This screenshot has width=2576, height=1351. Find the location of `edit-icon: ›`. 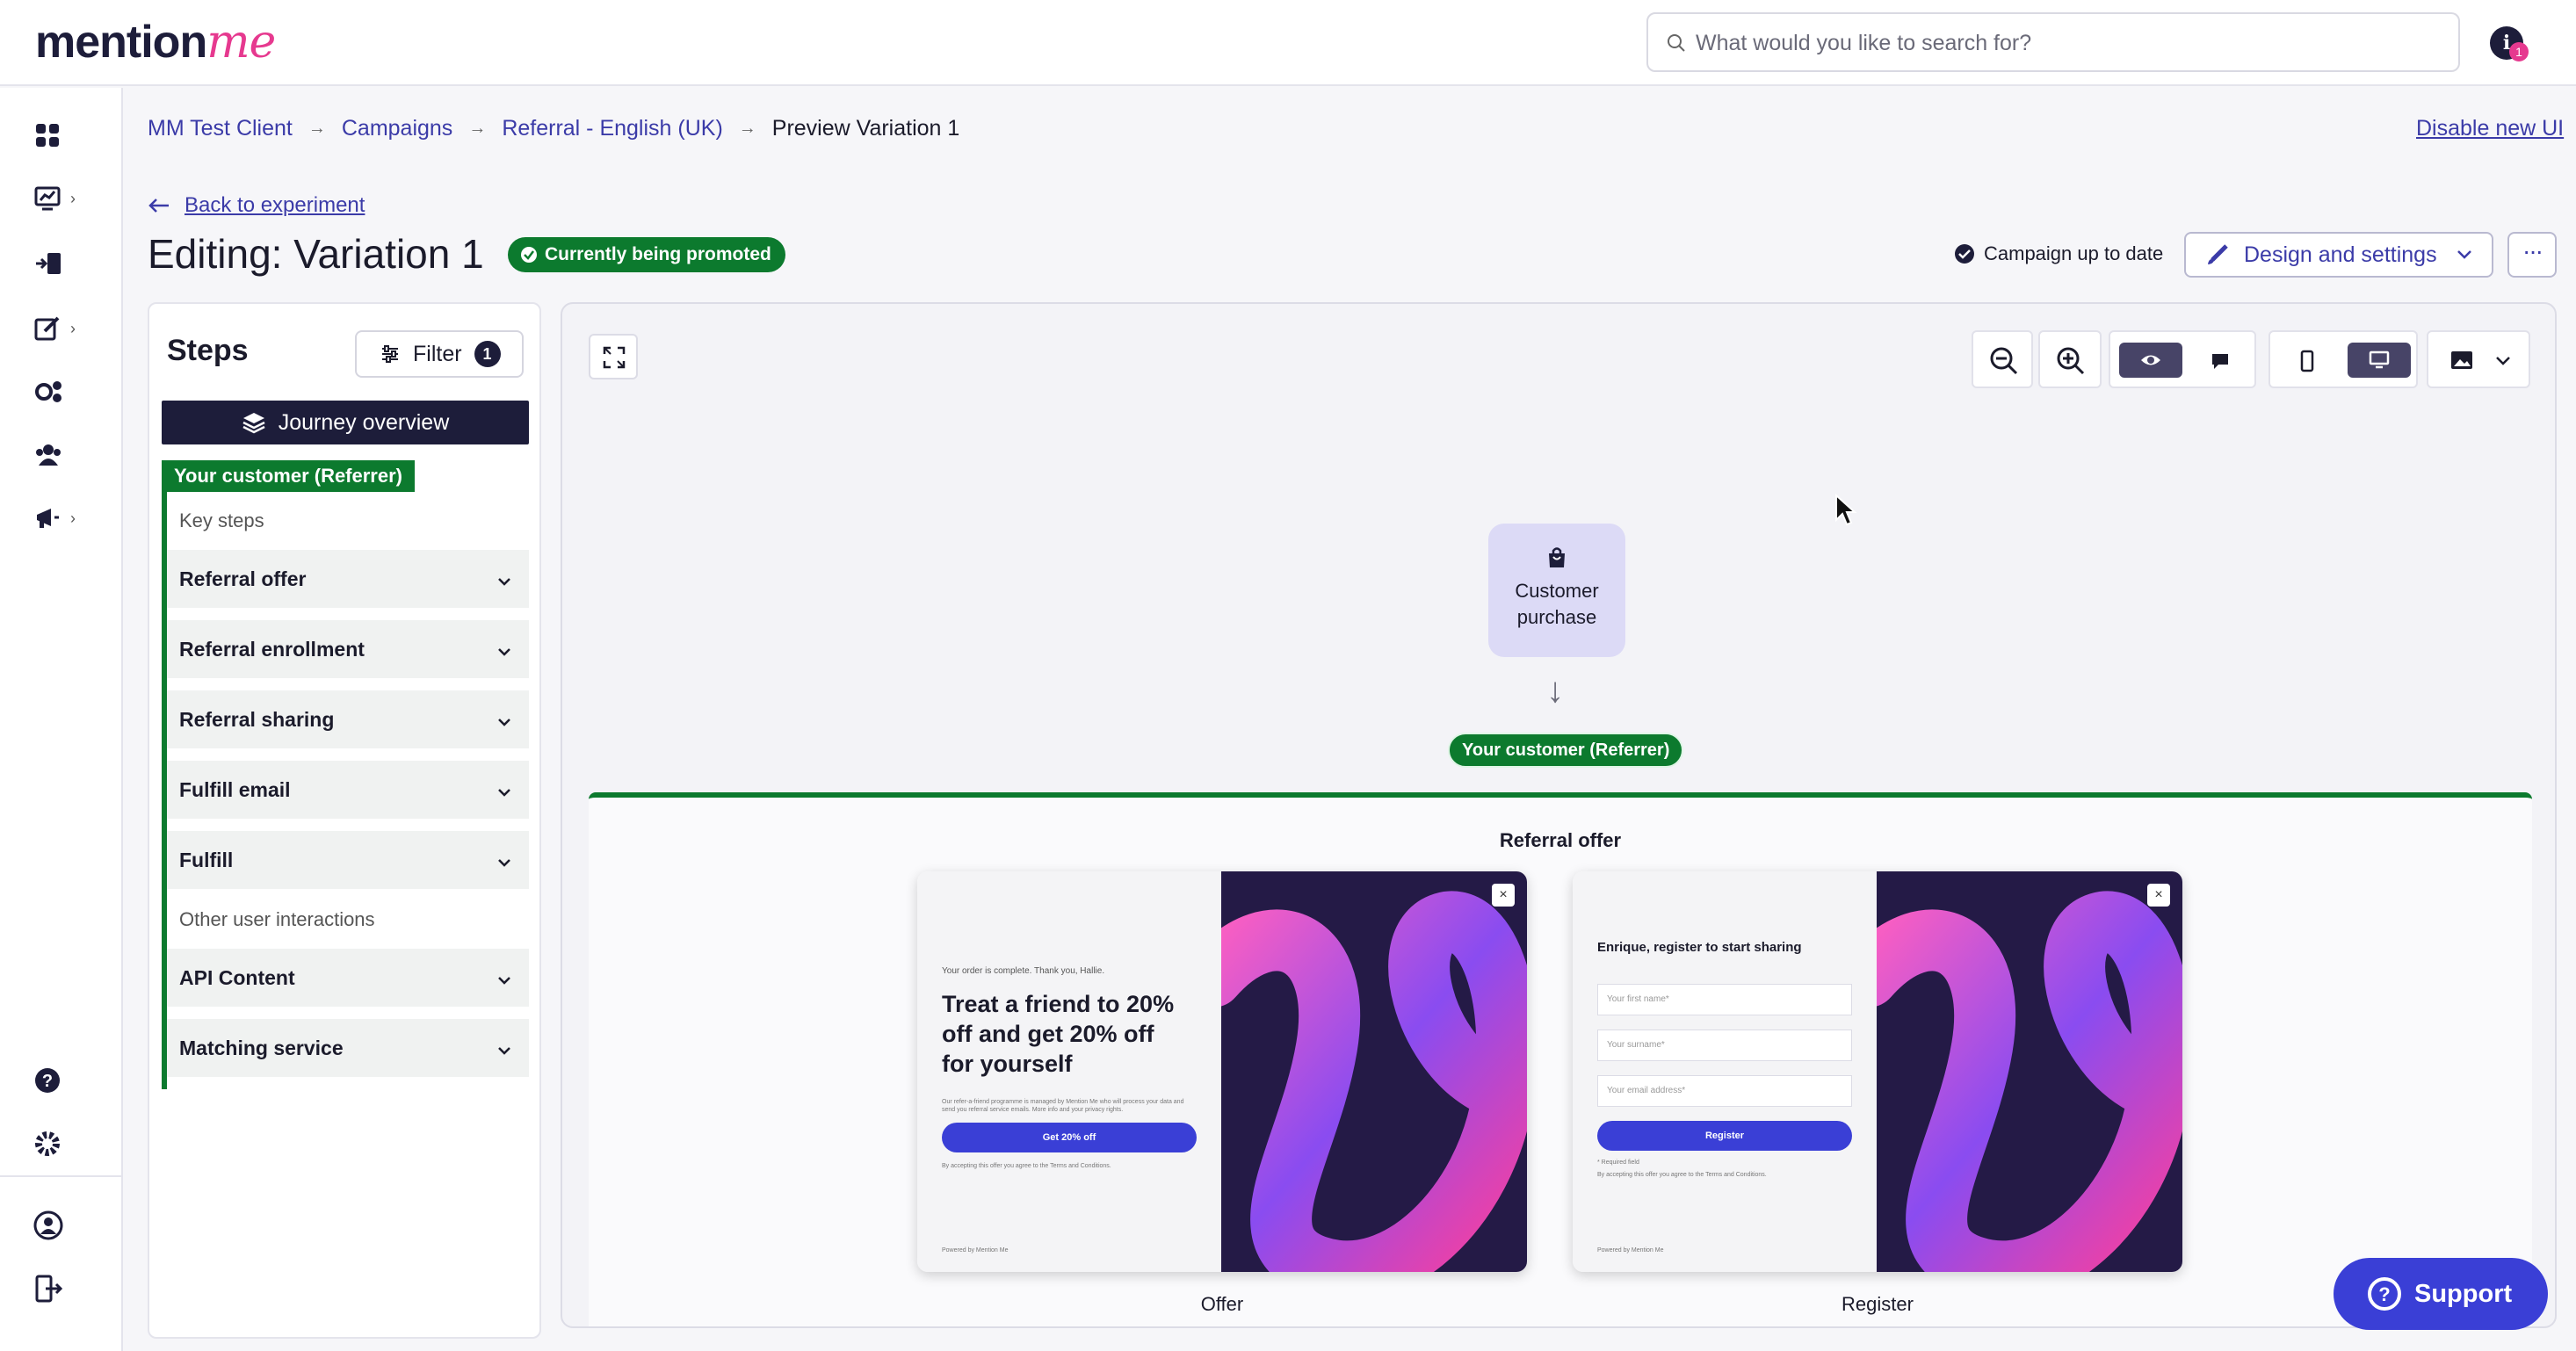

edit-icon: › is located at coordinates (59, 330).